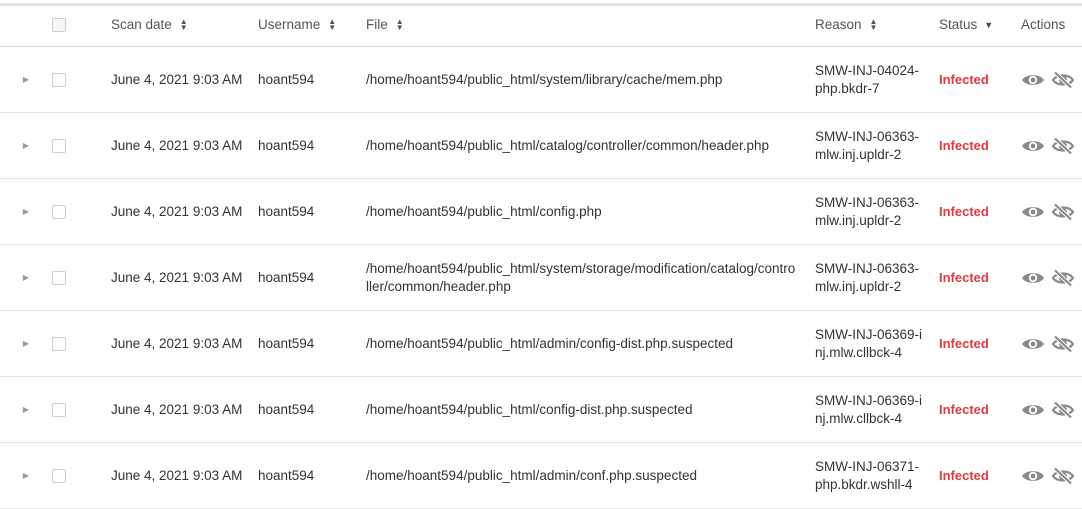 This screenshot has height=509, width=1082. I want to click on header-actions-label: Actions, so click(1043, 24).